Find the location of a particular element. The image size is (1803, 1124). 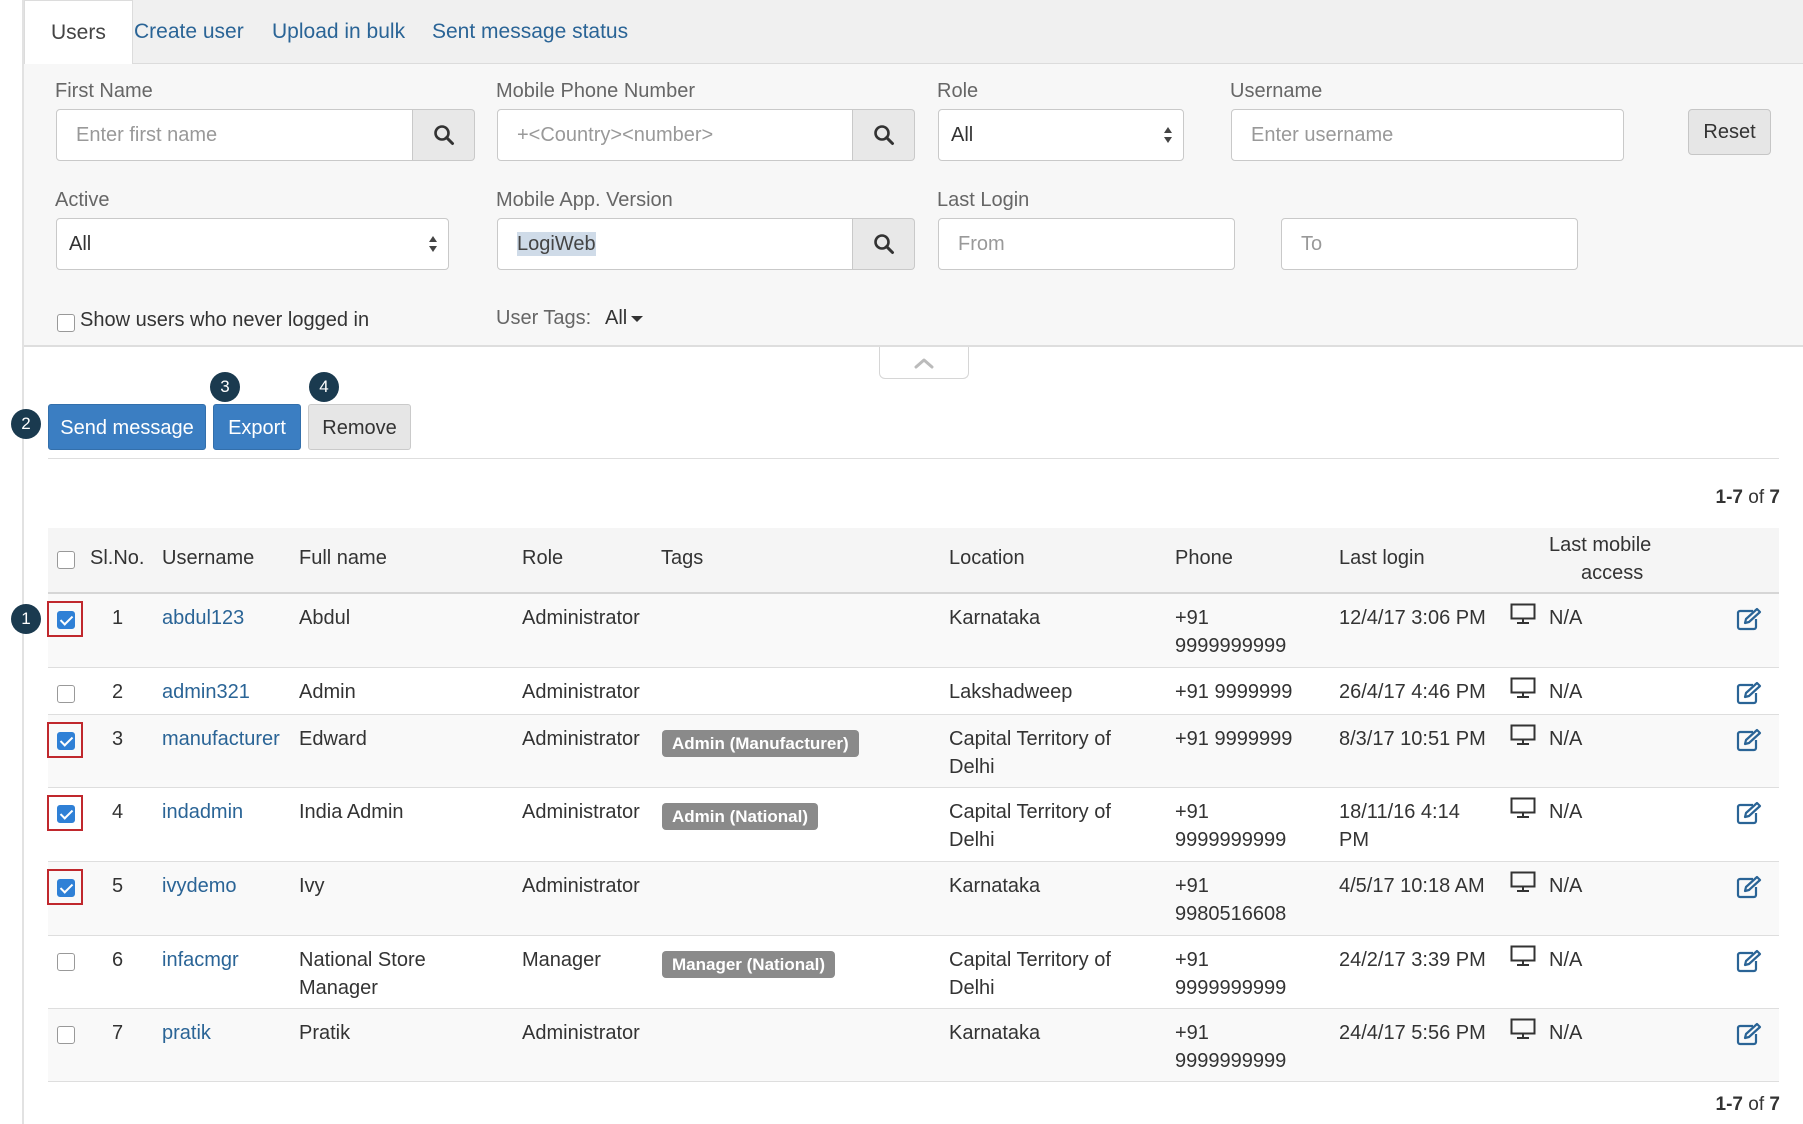

full-name: Ivy is located at coordinates (312, 886).